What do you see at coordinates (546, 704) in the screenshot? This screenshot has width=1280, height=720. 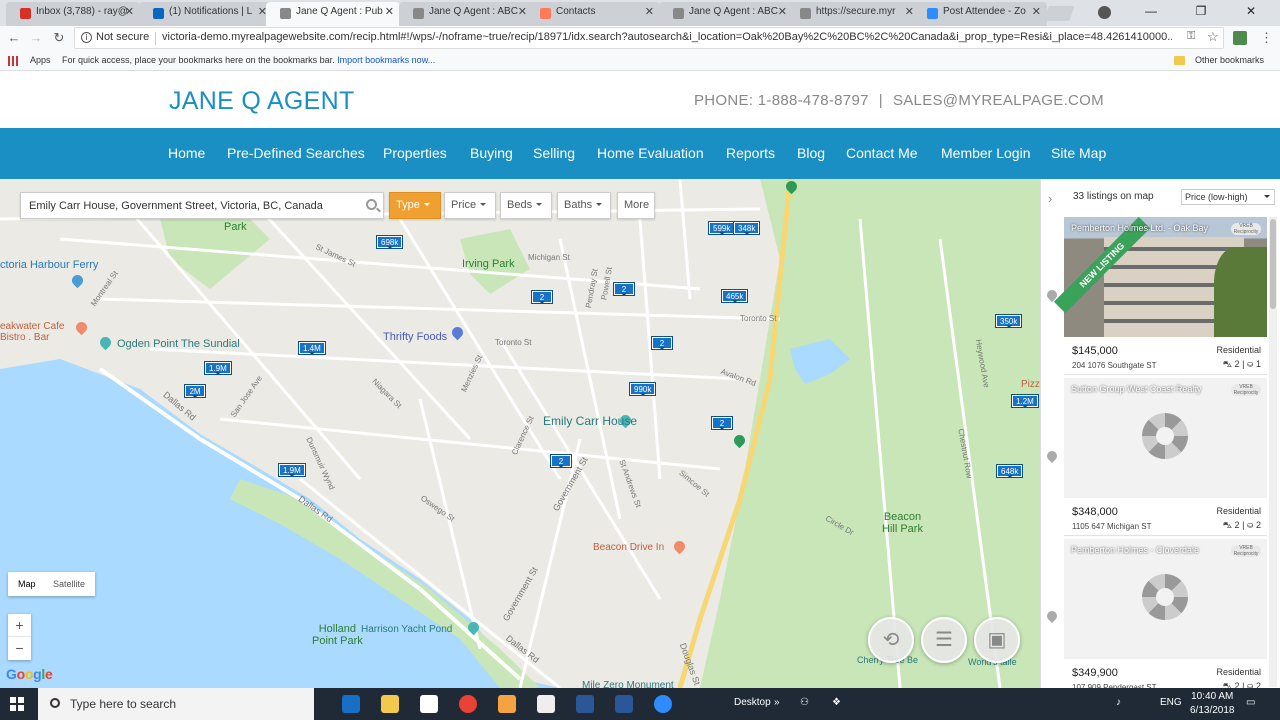 I see `mail-app-icon` at bounding box center [546, 704].